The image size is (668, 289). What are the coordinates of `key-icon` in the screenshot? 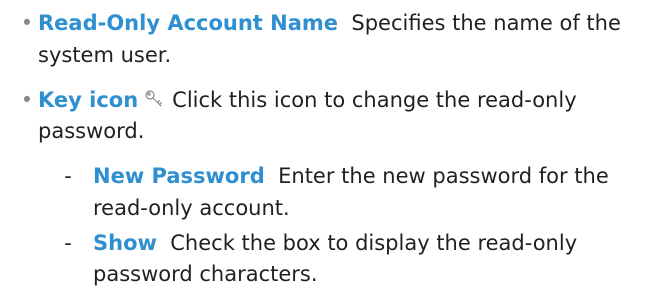 It's located at (154, 97).